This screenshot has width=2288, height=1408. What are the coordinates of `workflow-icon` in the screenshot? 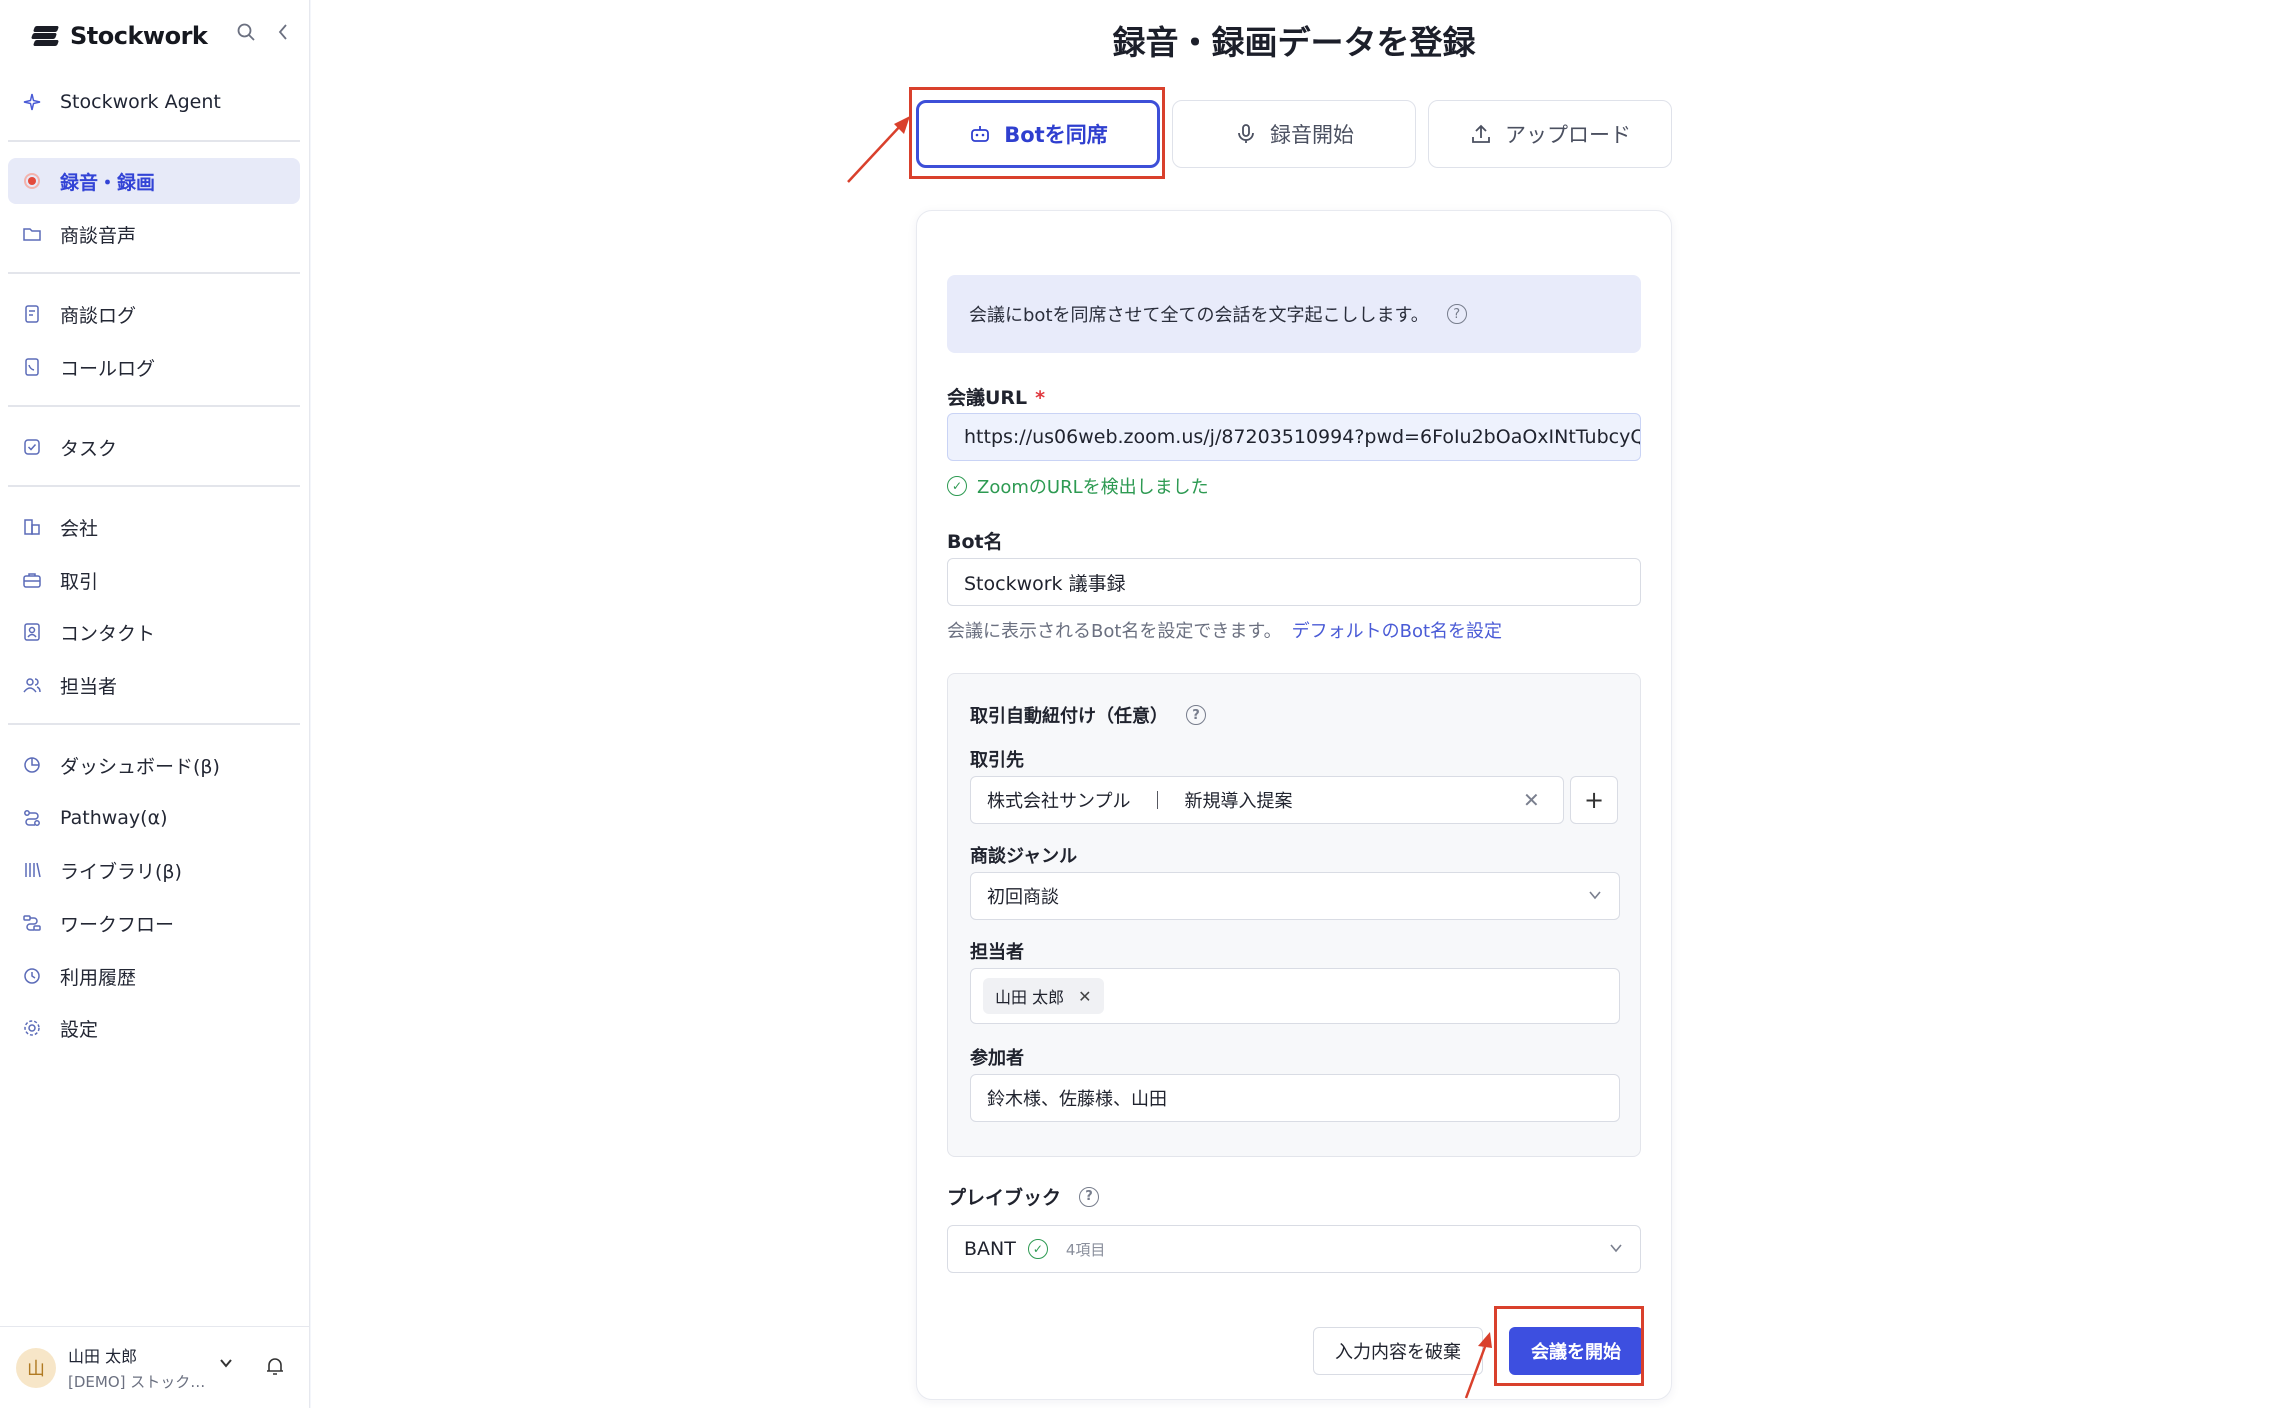 It's located at (32, 923).